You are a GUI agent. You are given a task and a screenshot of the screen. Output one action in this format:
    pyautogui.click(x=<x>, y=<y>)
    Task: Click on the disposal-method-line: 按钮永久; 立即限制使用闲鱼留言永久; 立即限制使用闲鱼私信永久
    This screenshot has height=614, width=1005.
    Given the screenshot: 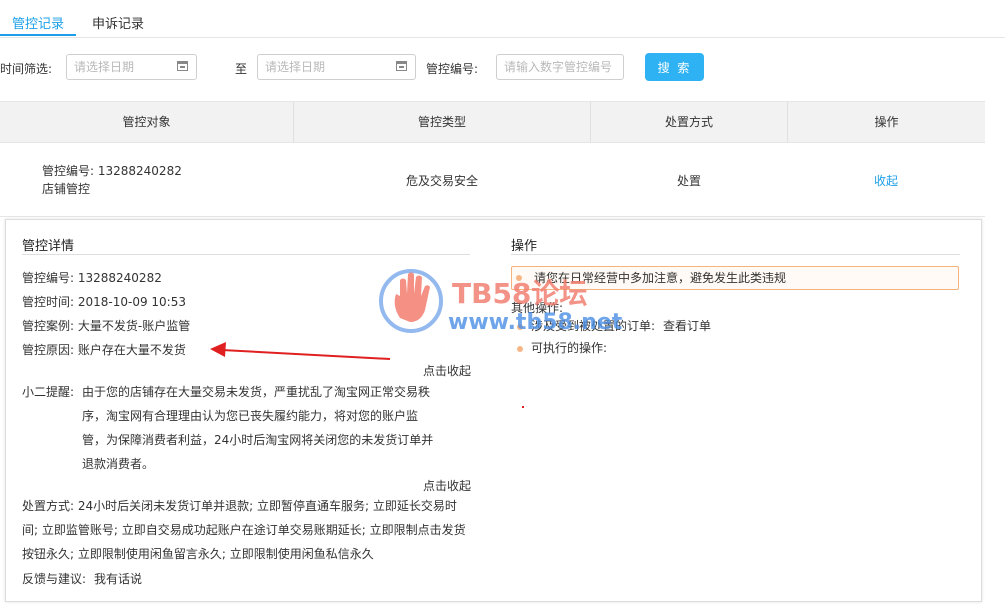 What is the action you would take?
    pyautogui.click(x=198, y=554)
    